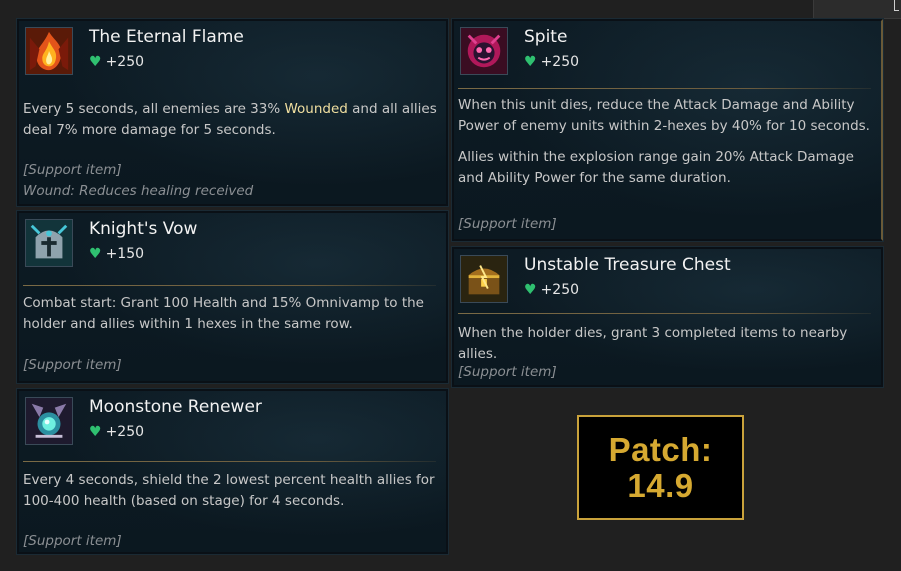  I want to click on wounded-keyword: Wounded, so click(316, 109).